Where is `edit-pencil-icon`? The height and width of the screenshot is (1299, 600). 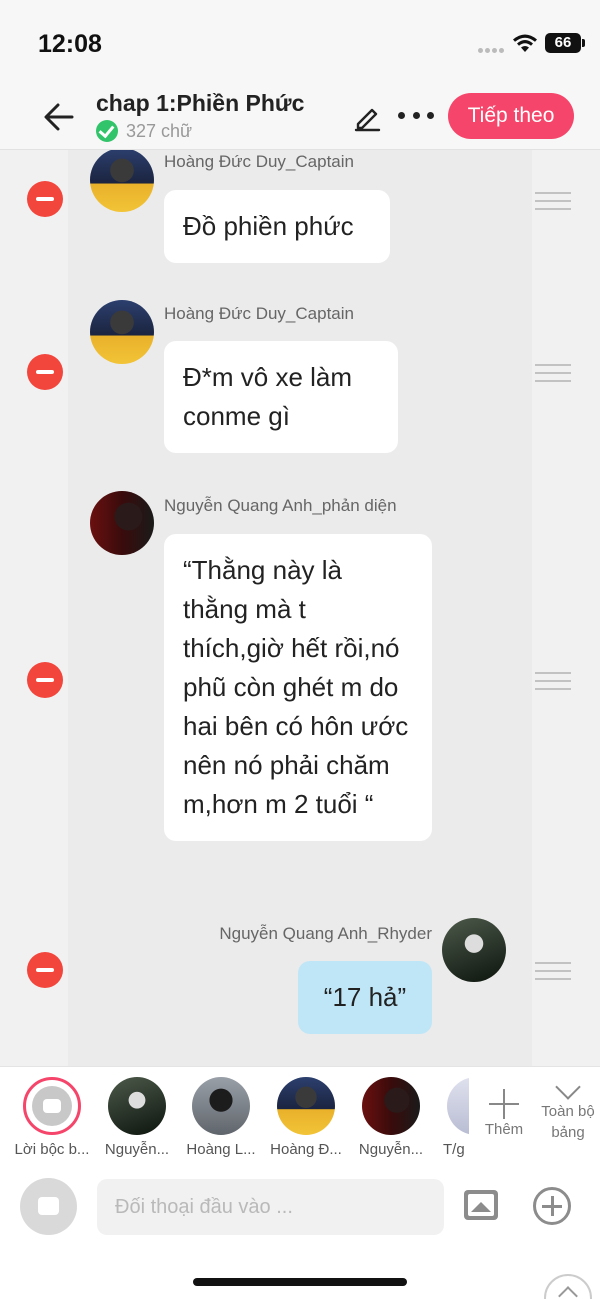 edit-pencil-icon is located at coordinates (367, 117).